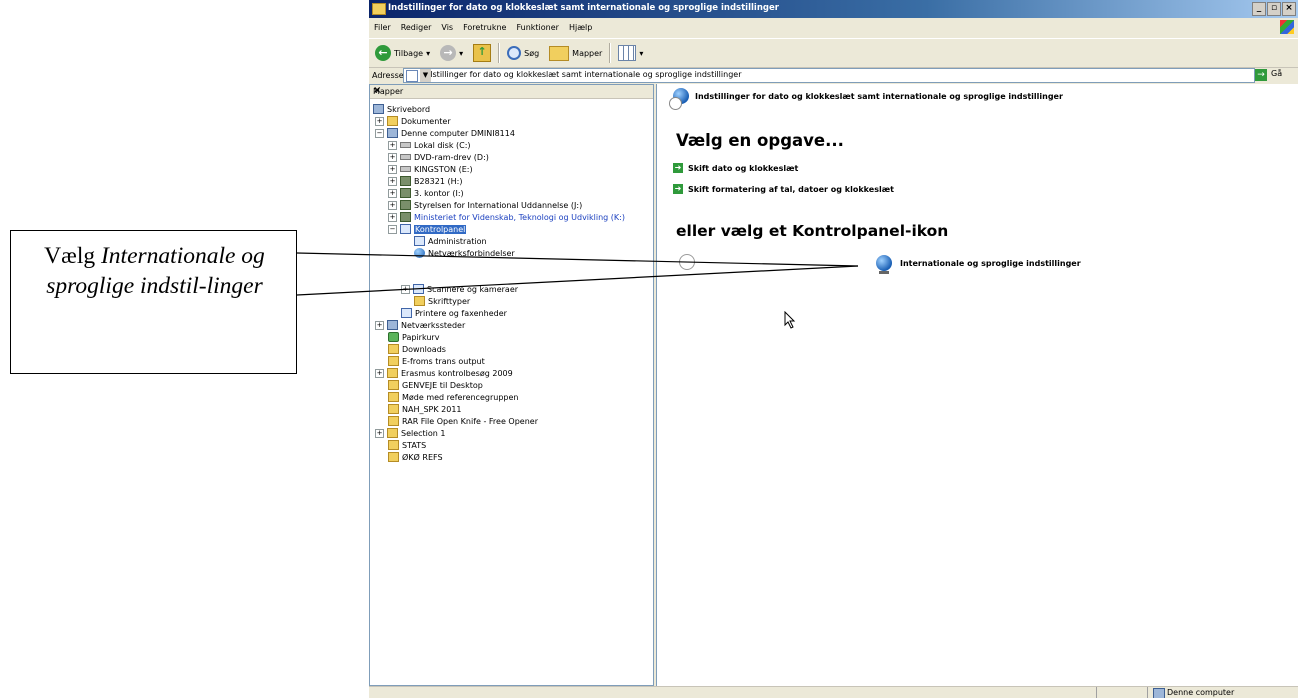 This screenshot has width=1298, height=698. I want to click on callout-lead: Vælg, so click(72, 256).